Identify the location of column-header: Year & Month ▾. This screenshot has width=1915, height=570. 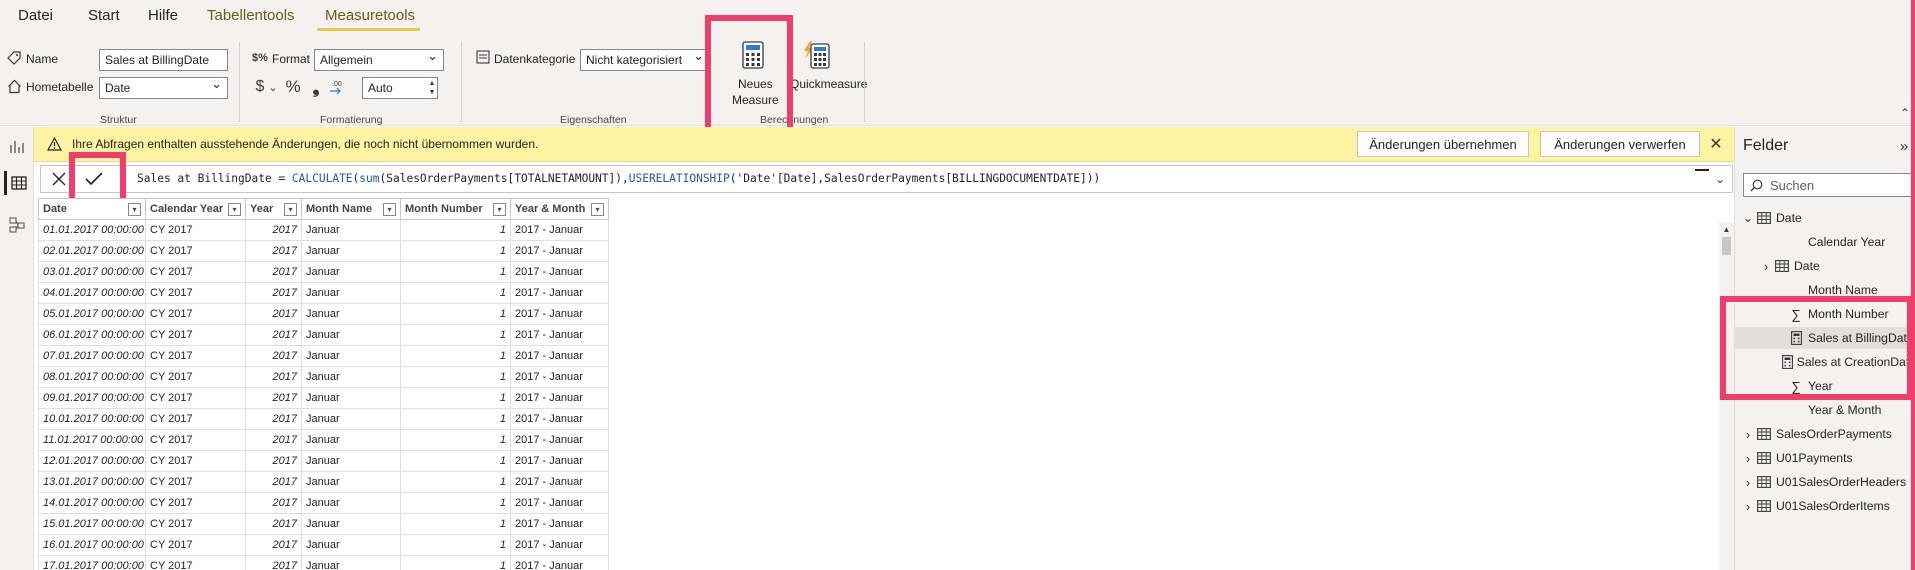
(560, 209).